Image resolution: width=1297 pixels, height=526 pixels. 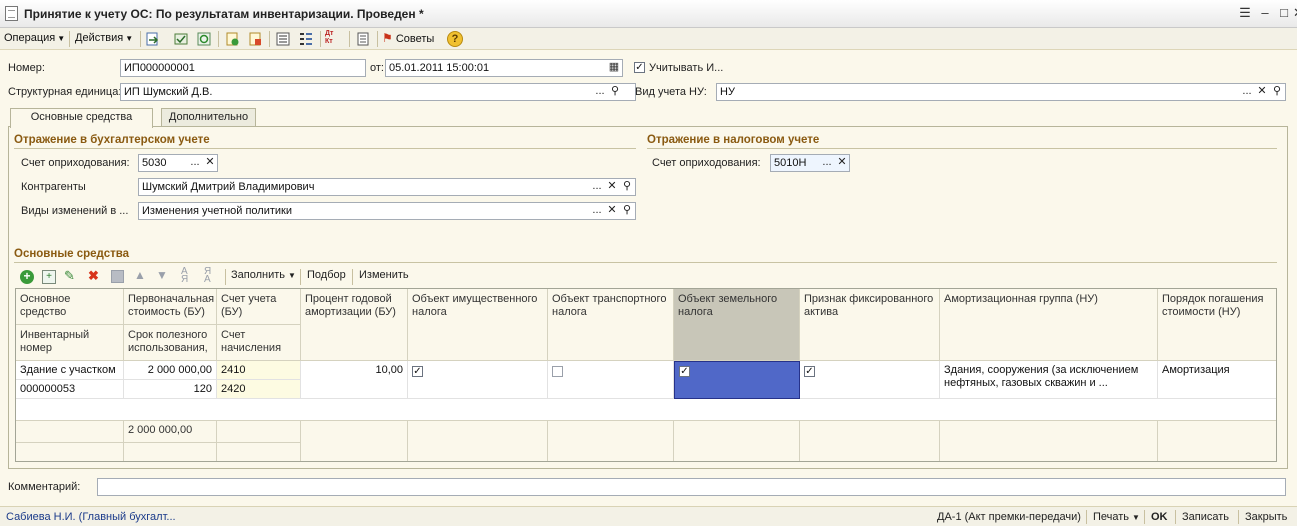 What do you see at coordinates (326, 275) in the screenshot?
I see `select-items-button: Подбор` at bounding box center [326, 275].